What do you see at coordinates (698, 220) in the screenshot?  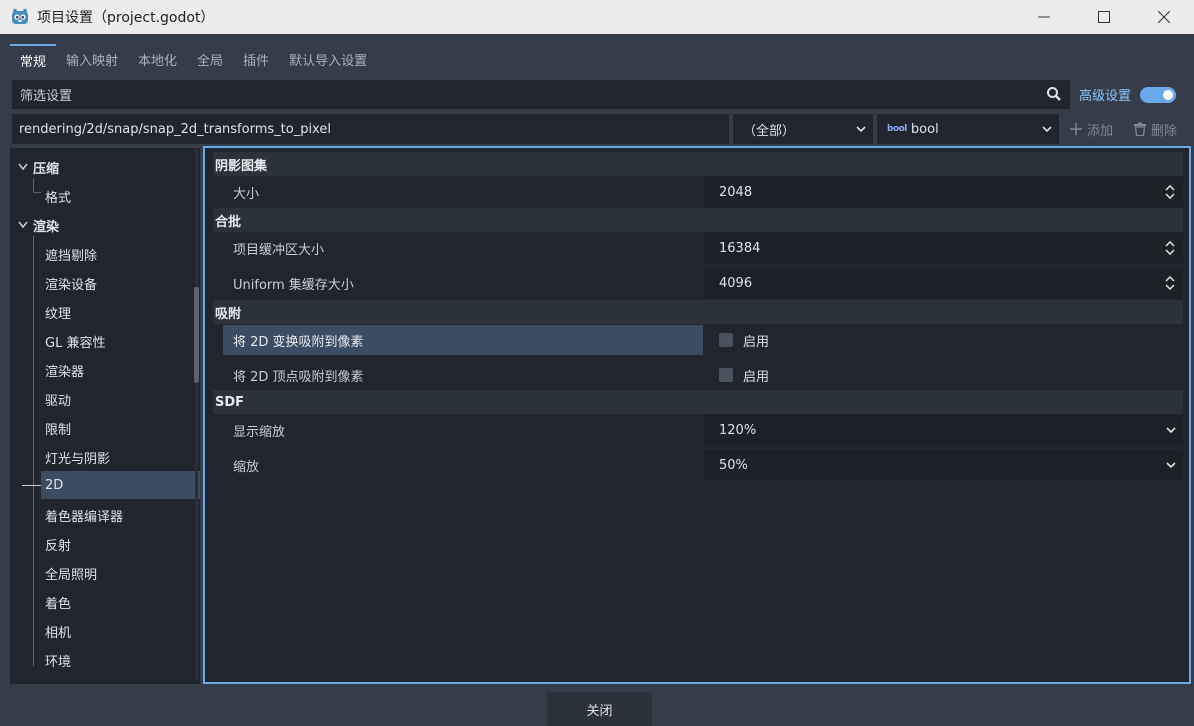 I see `section-header-batching: 合批` at bounding box center [698, 220].